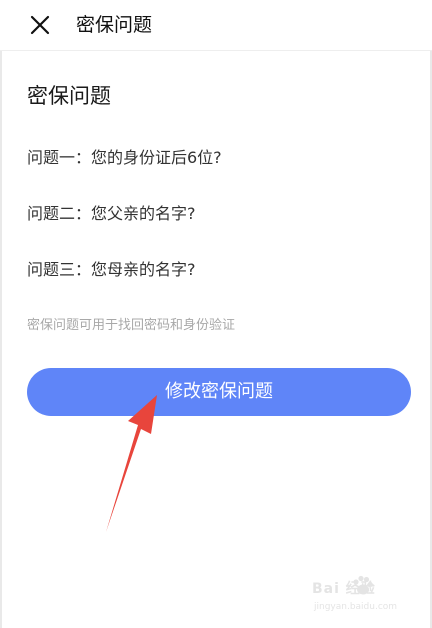 Image resolution: width=432 pixels, height=628 pixels. What do you see at coordinates (124, 157) in the screenshot?
I see `security-question-1: 问题一：您的身份证后6位?` at bounding box center [124, 157].